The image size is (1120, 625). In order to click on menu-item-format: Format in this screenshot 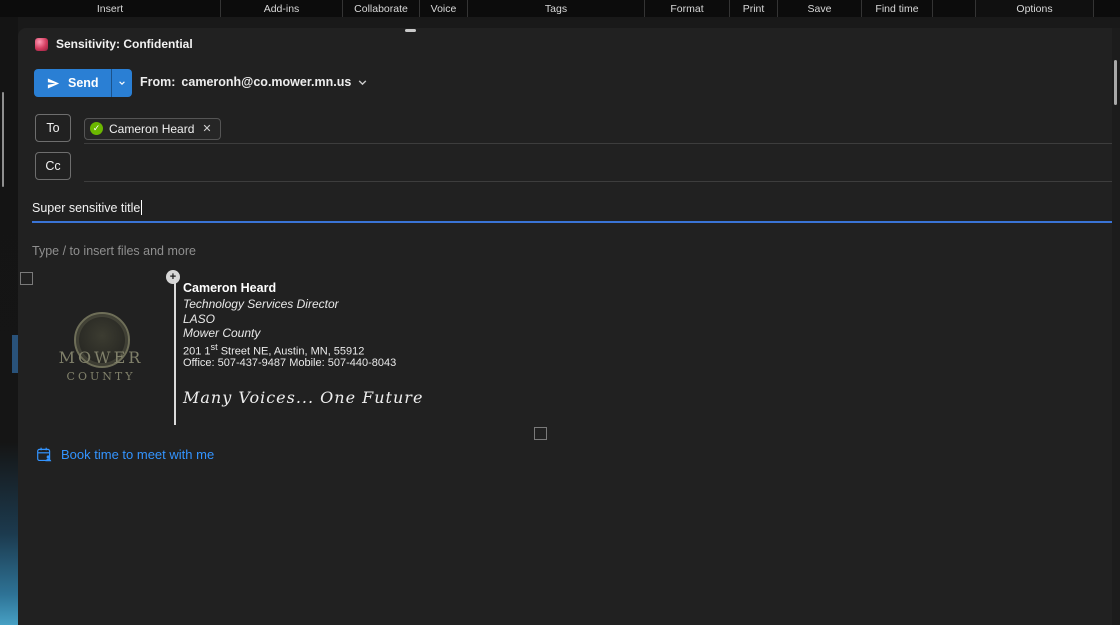, I will do `click(687, 8)`.